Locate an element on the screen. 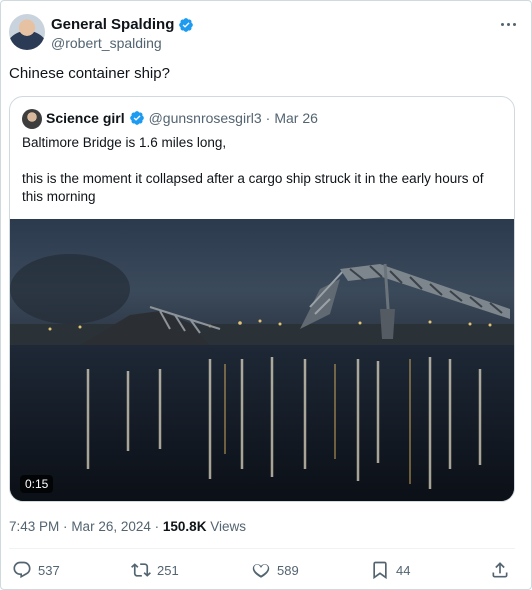  quoted-header: Science girl @gunsnrosesgirl3 · Mar 26 is located at coordinates (182, 118).